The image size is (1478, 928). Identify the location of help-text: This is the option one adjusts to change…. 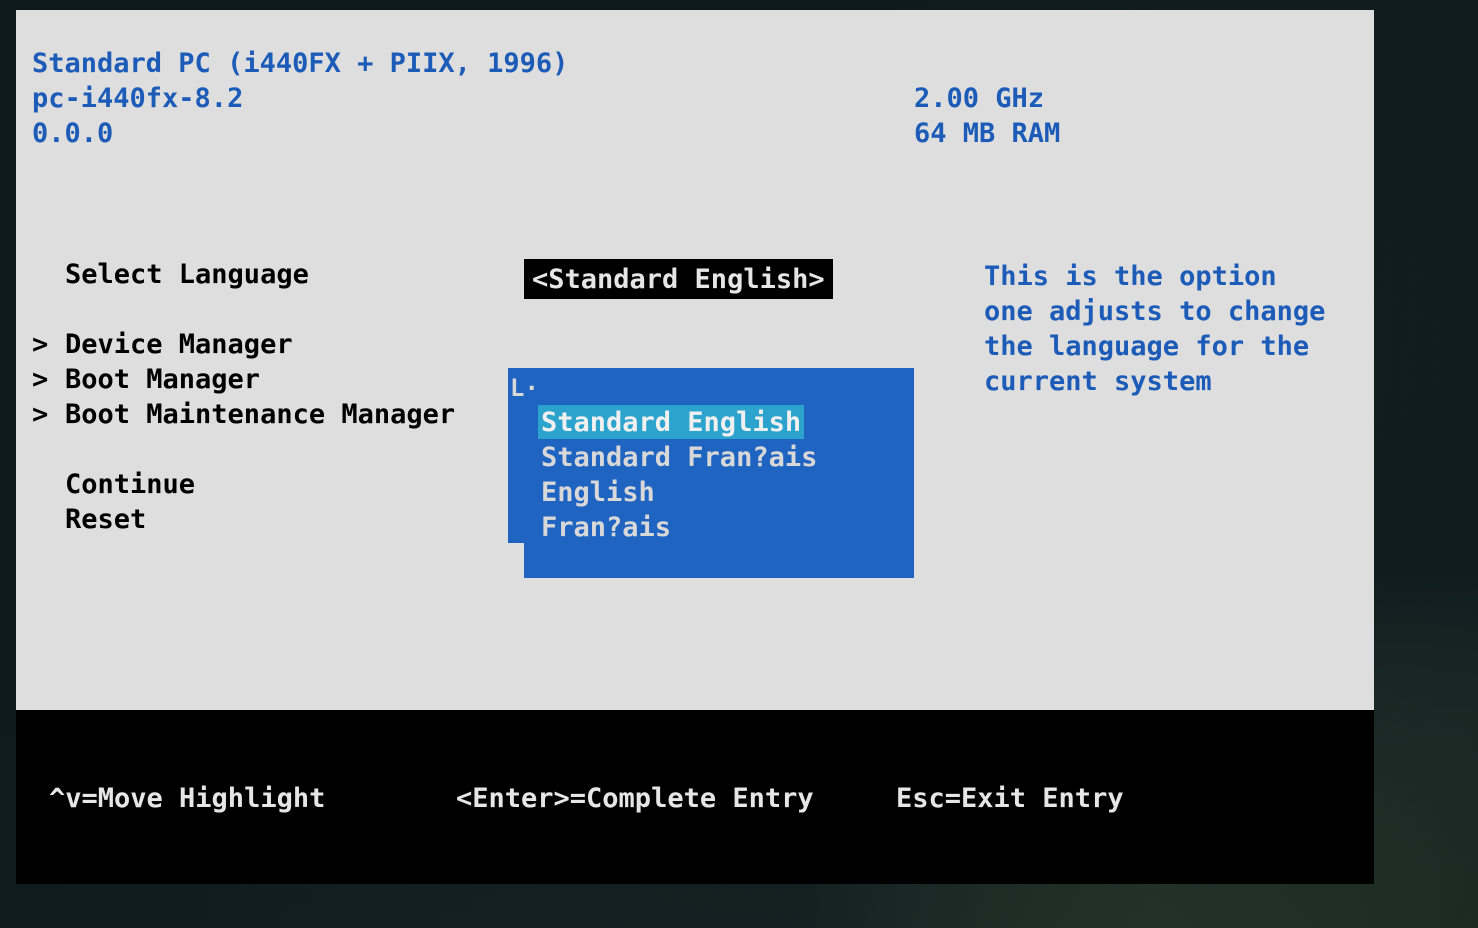
(1155, 329).